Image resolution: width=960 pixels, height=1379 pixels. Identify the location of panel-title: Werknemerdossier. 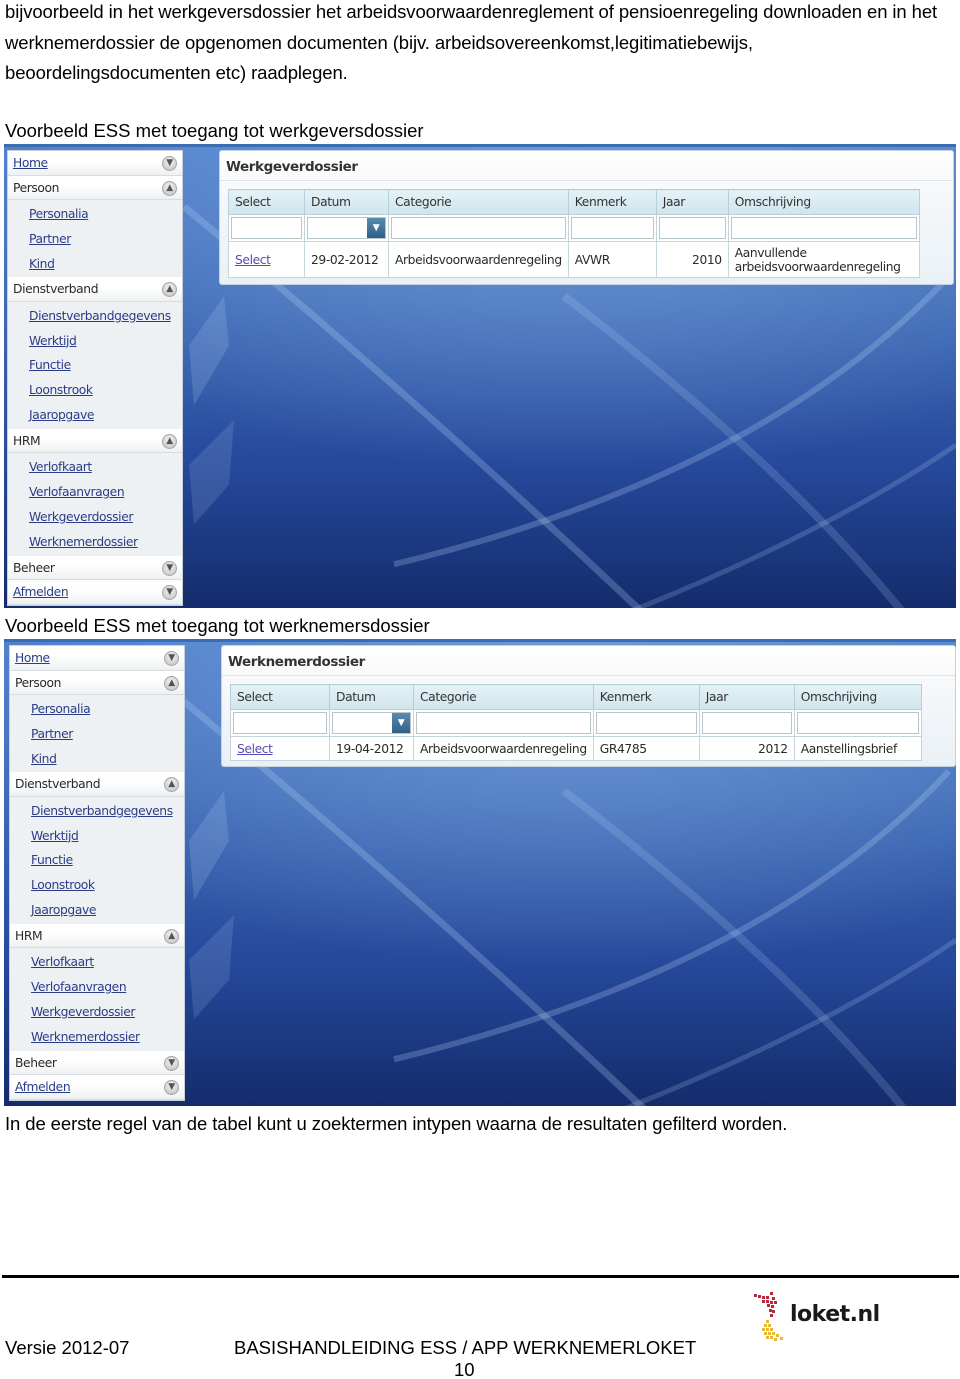
(296, 662).